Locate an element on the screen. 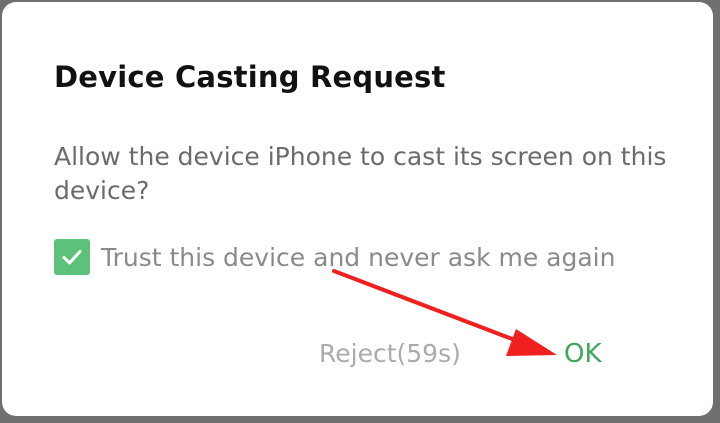  checkmark-icon is located at coordinates (72, 257).